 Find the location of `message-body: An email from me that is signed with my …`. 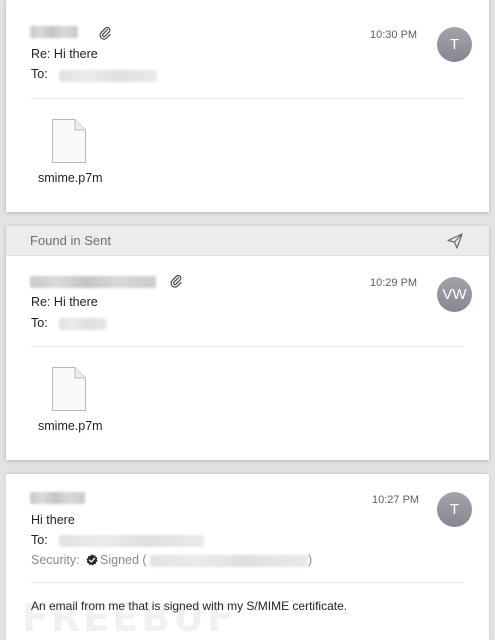

message-body: An email from me that is signed with my … is located at coordinates (189, 606).